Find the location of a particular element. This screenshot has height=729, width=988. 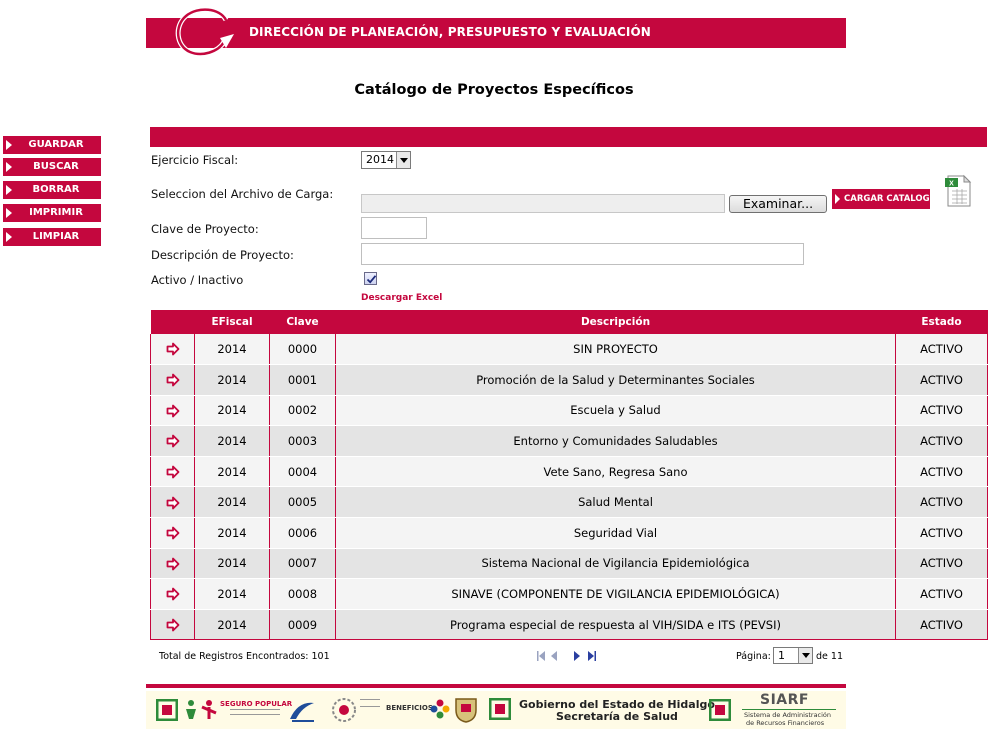

col-header-descripcion: Descripción is located at coordinates (615, 322).